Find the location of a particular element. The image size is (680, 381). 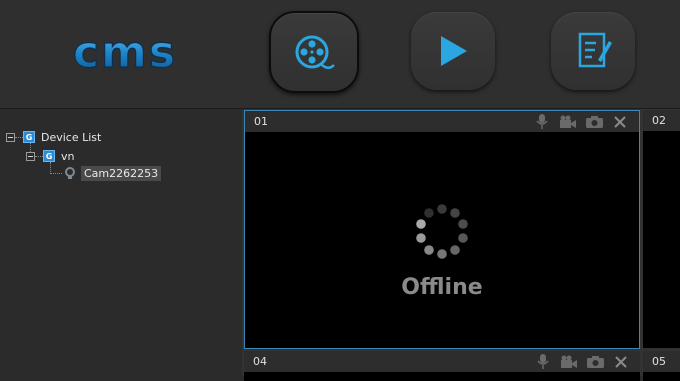

log-button is located at coordinates (593, 51).